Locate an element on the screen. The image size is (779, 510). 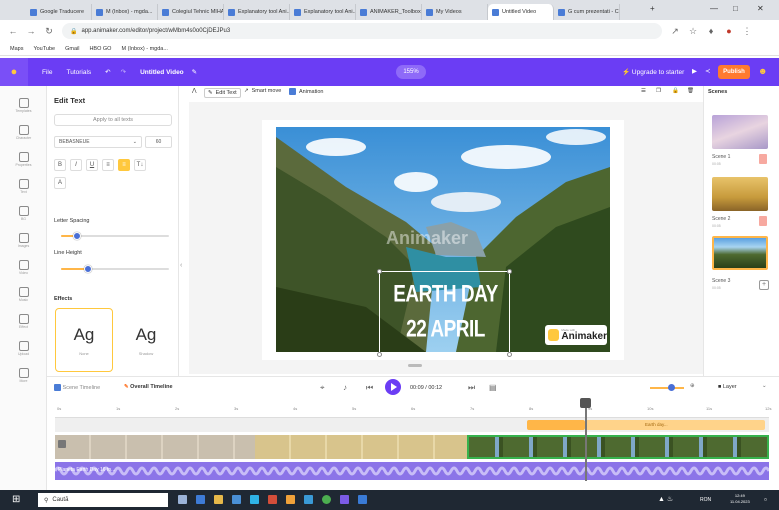
selected-text-box: EARTH DAY 22 APRIL is located at coordinates (444, 313).